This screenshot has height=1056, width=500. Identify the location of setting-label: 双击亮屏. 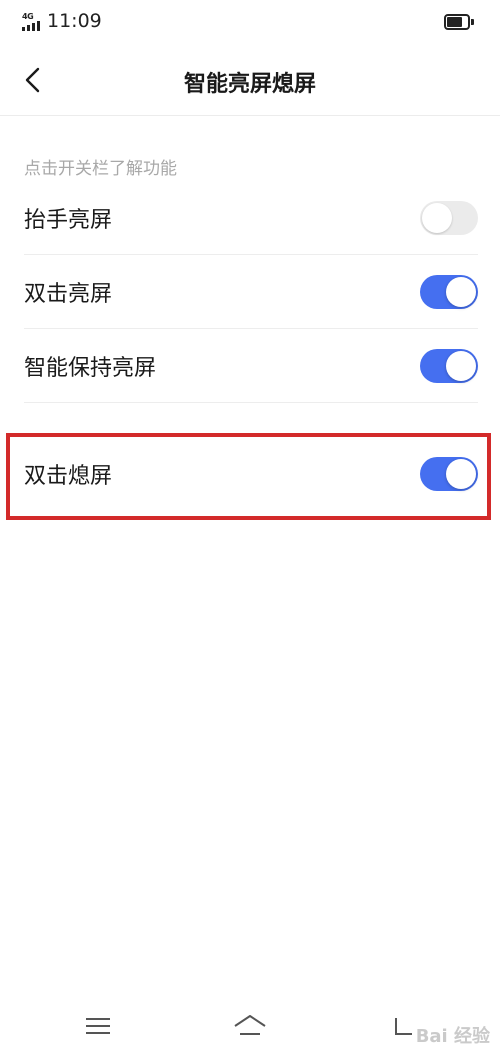
(68, 294).